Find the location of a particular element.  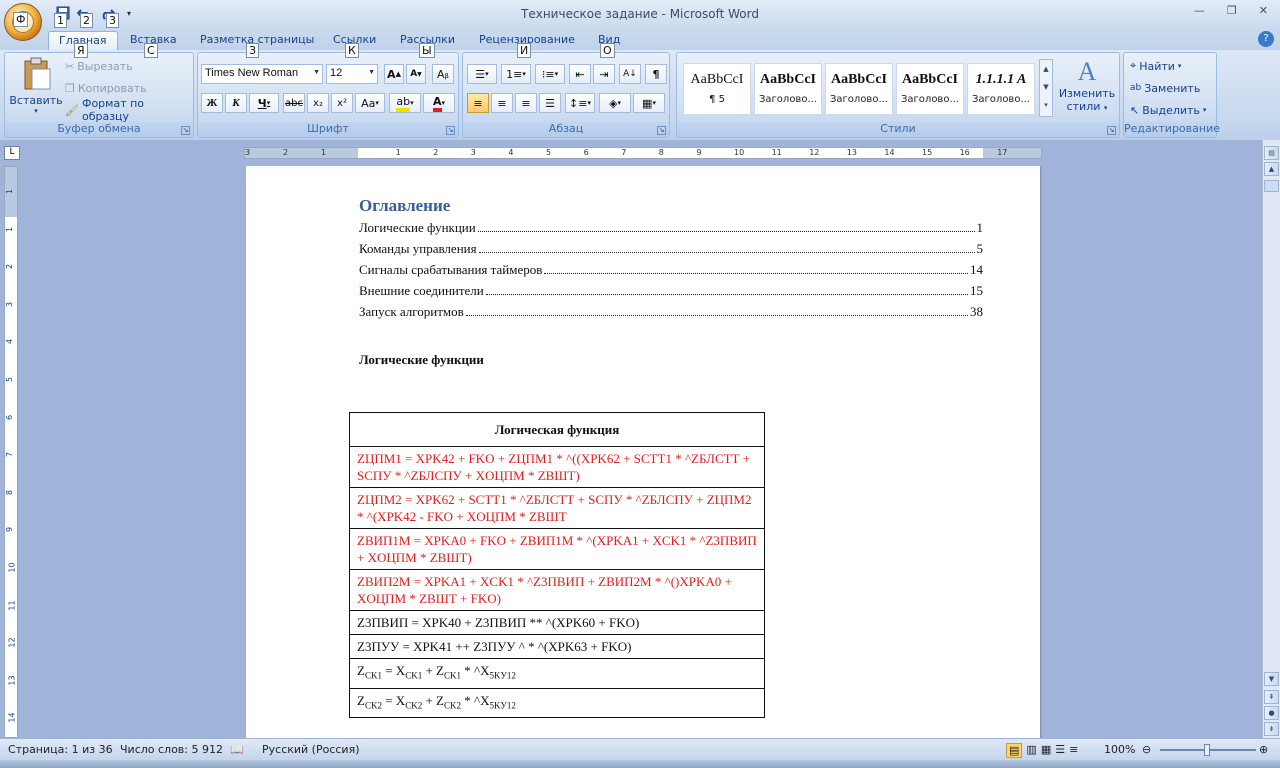

bullets-button: ☰ ▾ is located at coordinates (482, 74).